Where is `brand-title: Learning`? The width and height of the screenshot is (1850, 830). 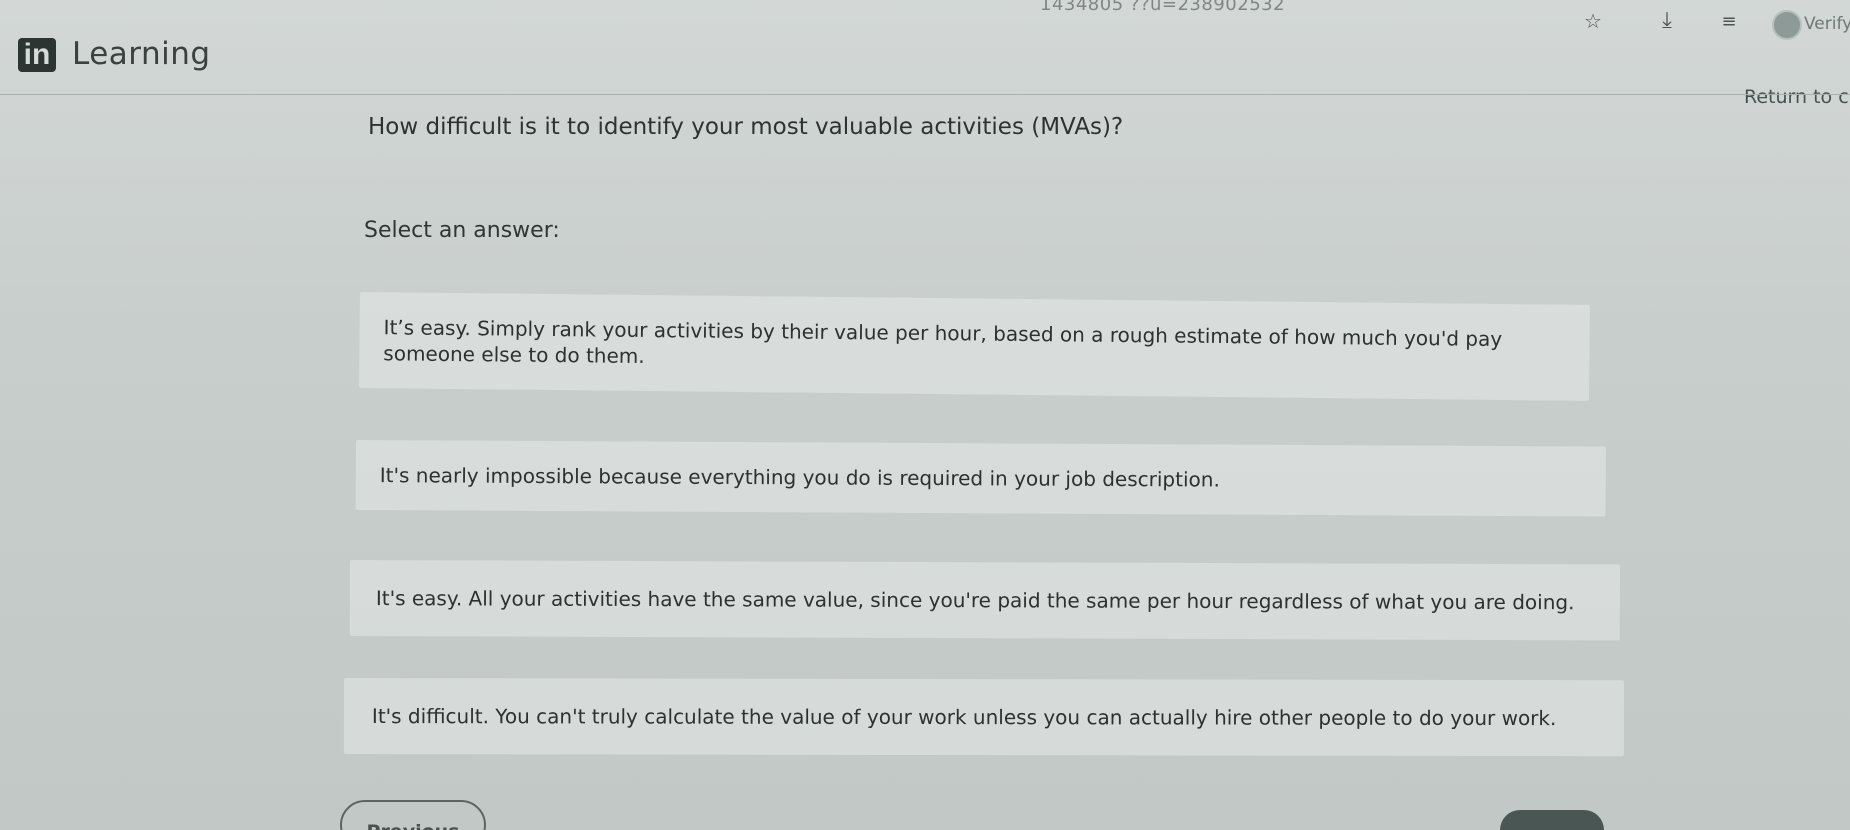 brand-title: Learning is located at coordinates (141, 54).